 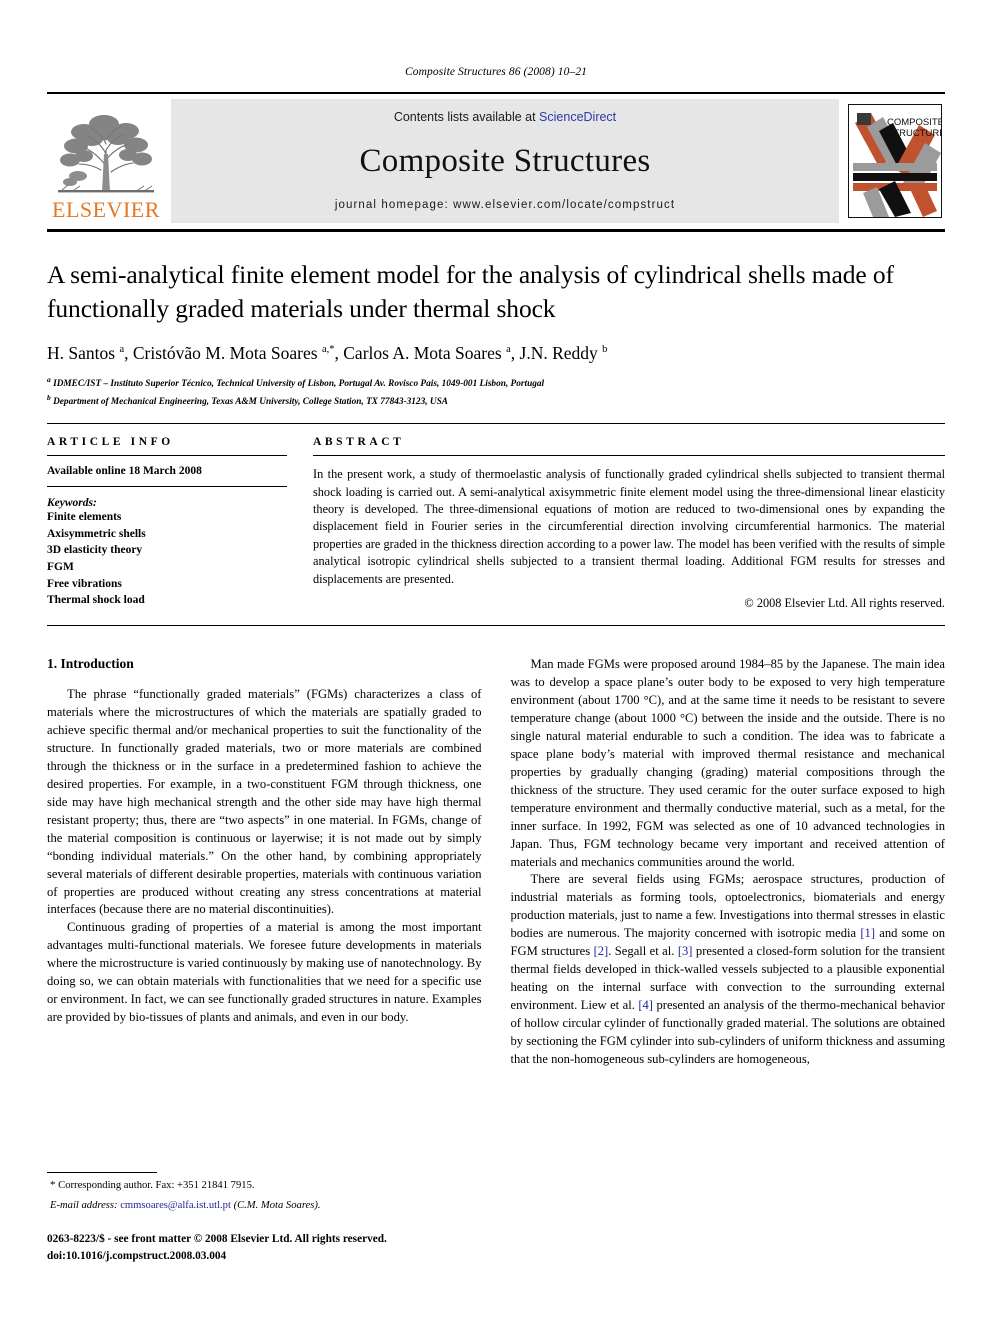 I want to click on email-label: E-mail address:, so click(x=84, y=1205).